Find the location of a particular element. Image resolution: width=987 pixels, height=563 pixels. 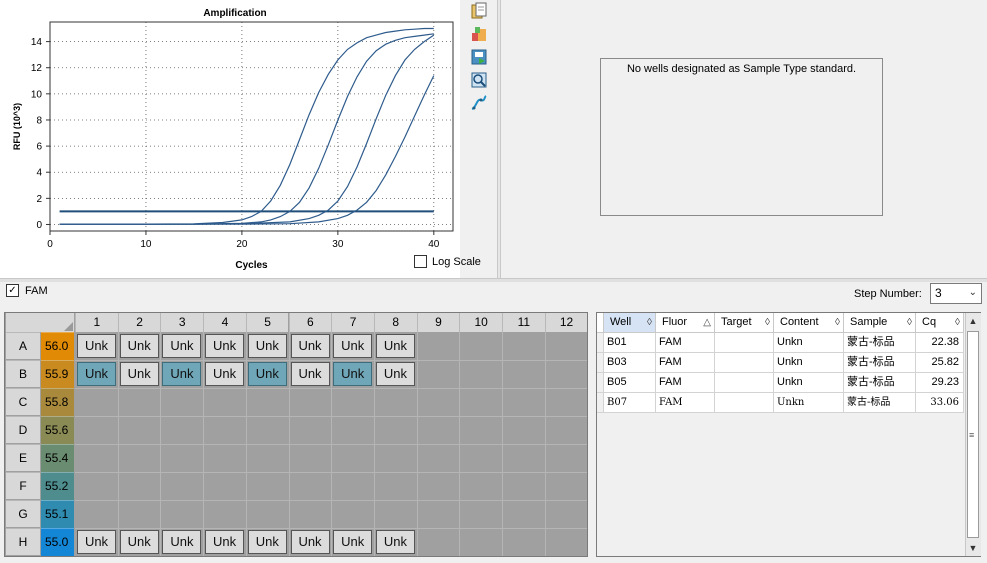

column-header-cq: Cq ◊ is located at coordinates (940, 323).